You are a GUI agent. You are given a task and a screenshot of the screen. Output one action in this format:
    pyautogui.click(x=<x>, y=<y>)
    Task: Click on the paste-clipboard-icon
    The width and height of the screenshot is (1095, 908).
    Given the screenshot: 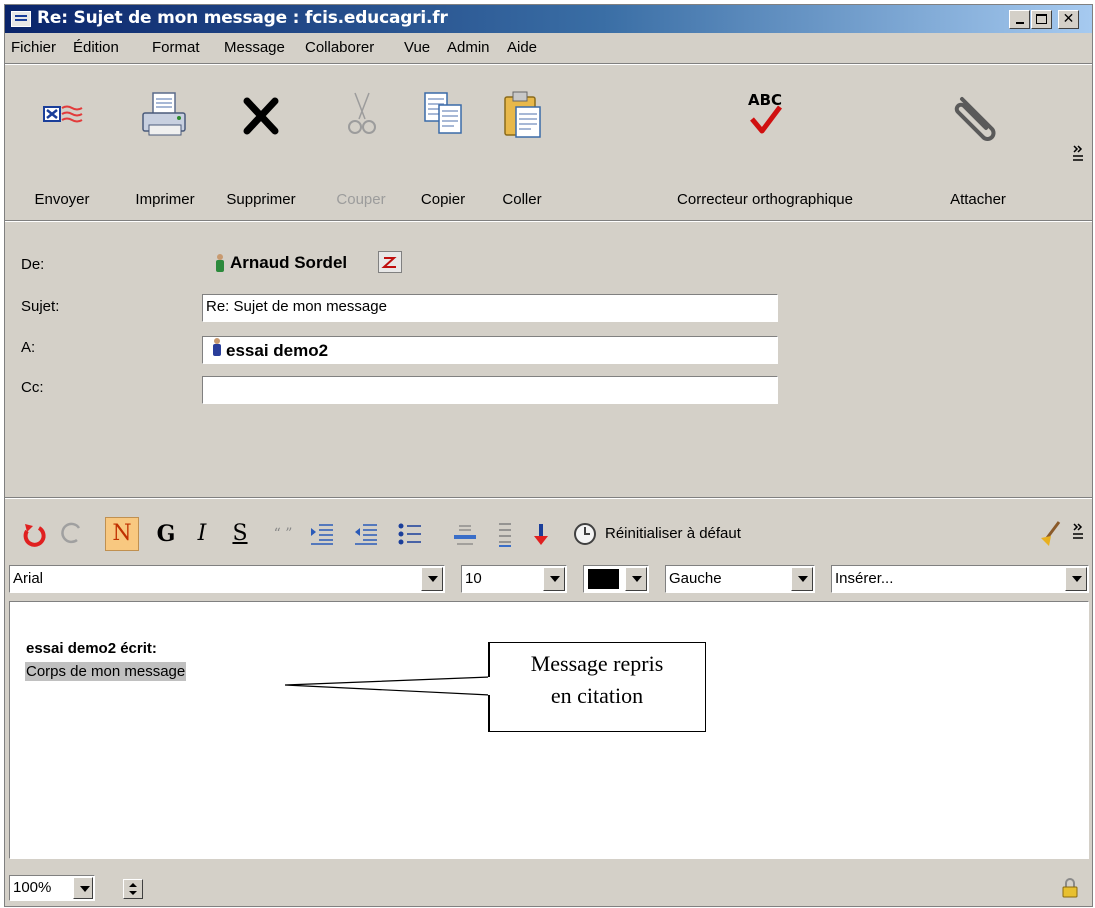 What is the action you would take?
    pyautogui.click(x=522, y=114)
    